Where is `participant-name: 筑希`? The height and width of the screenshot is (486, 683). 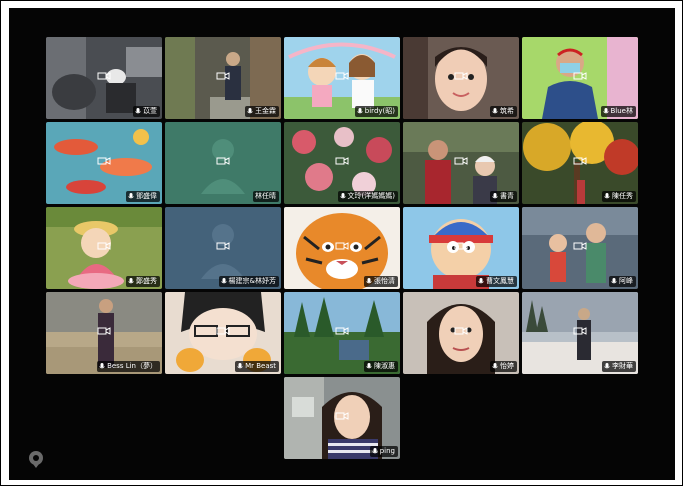
participant-name: 筑希 is located at coordinates (507, 111).